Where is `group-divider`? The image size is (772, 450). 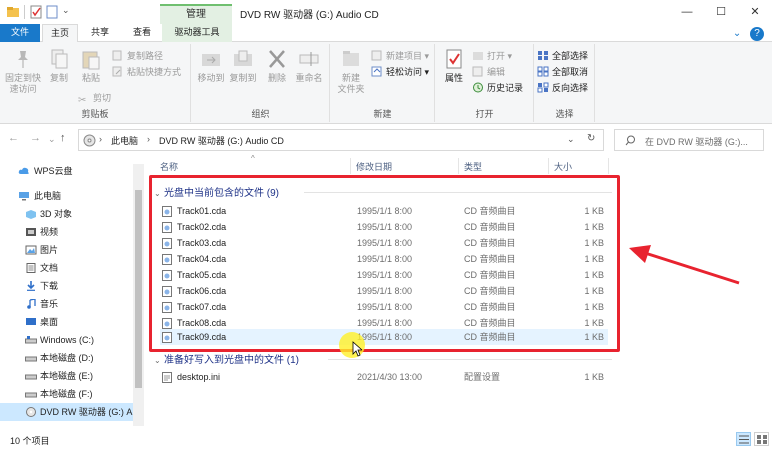 group-divider is located at coordinates (470, 359).